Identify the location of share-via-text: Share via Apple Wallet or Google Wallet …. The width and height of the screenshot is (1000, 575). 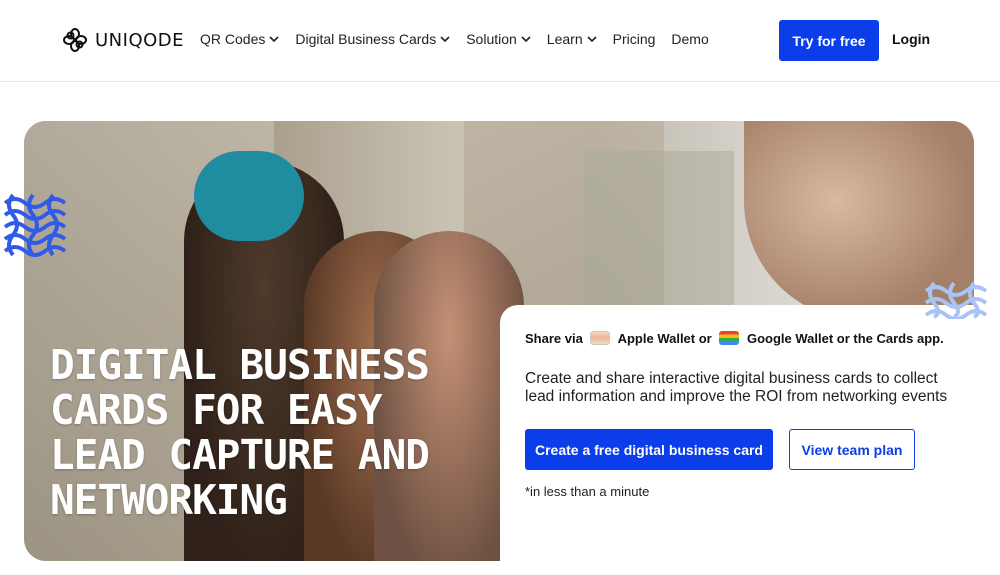
(740, 339).